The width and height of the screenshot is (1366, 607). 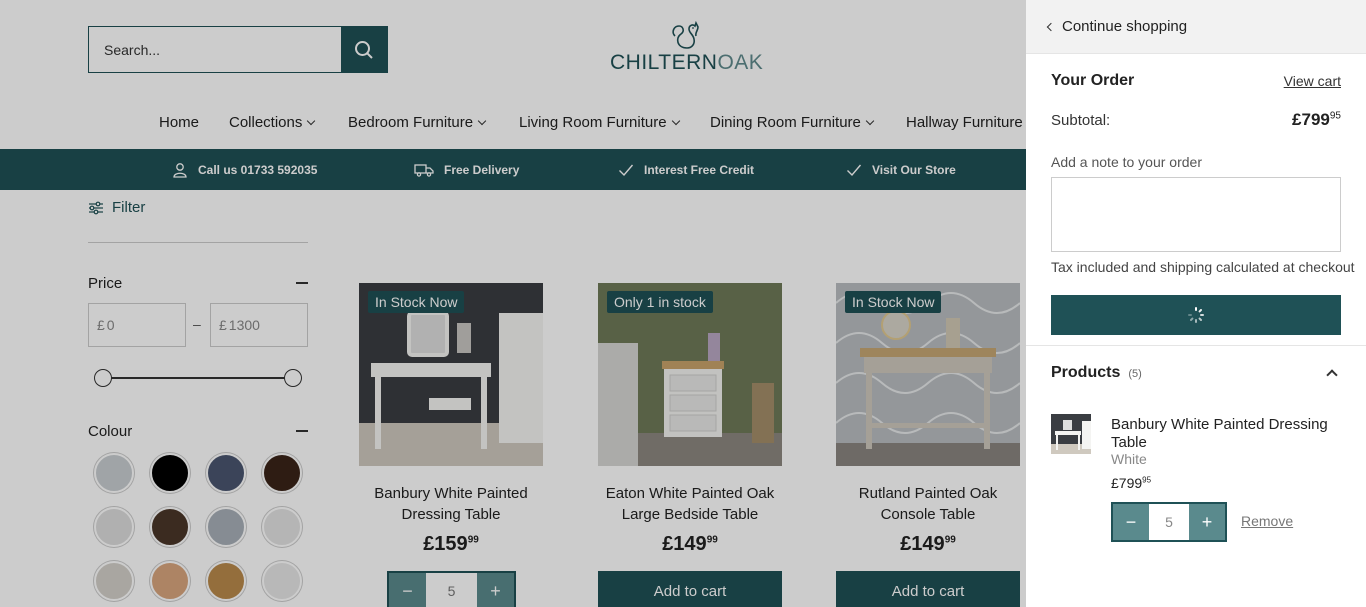 What do you see at coordinates (1051, 26) in the screenshot?
I see `chevron-left-icon` at bounding box center [1051, 26].